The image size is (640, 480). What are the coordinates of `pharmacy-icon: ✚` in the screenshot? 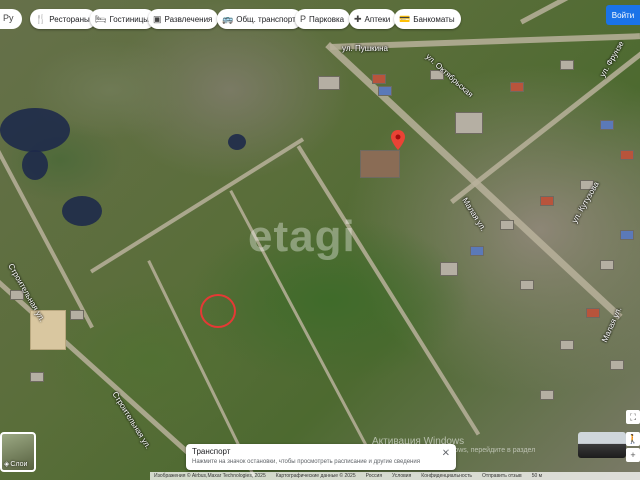 It's located at (358, 18).